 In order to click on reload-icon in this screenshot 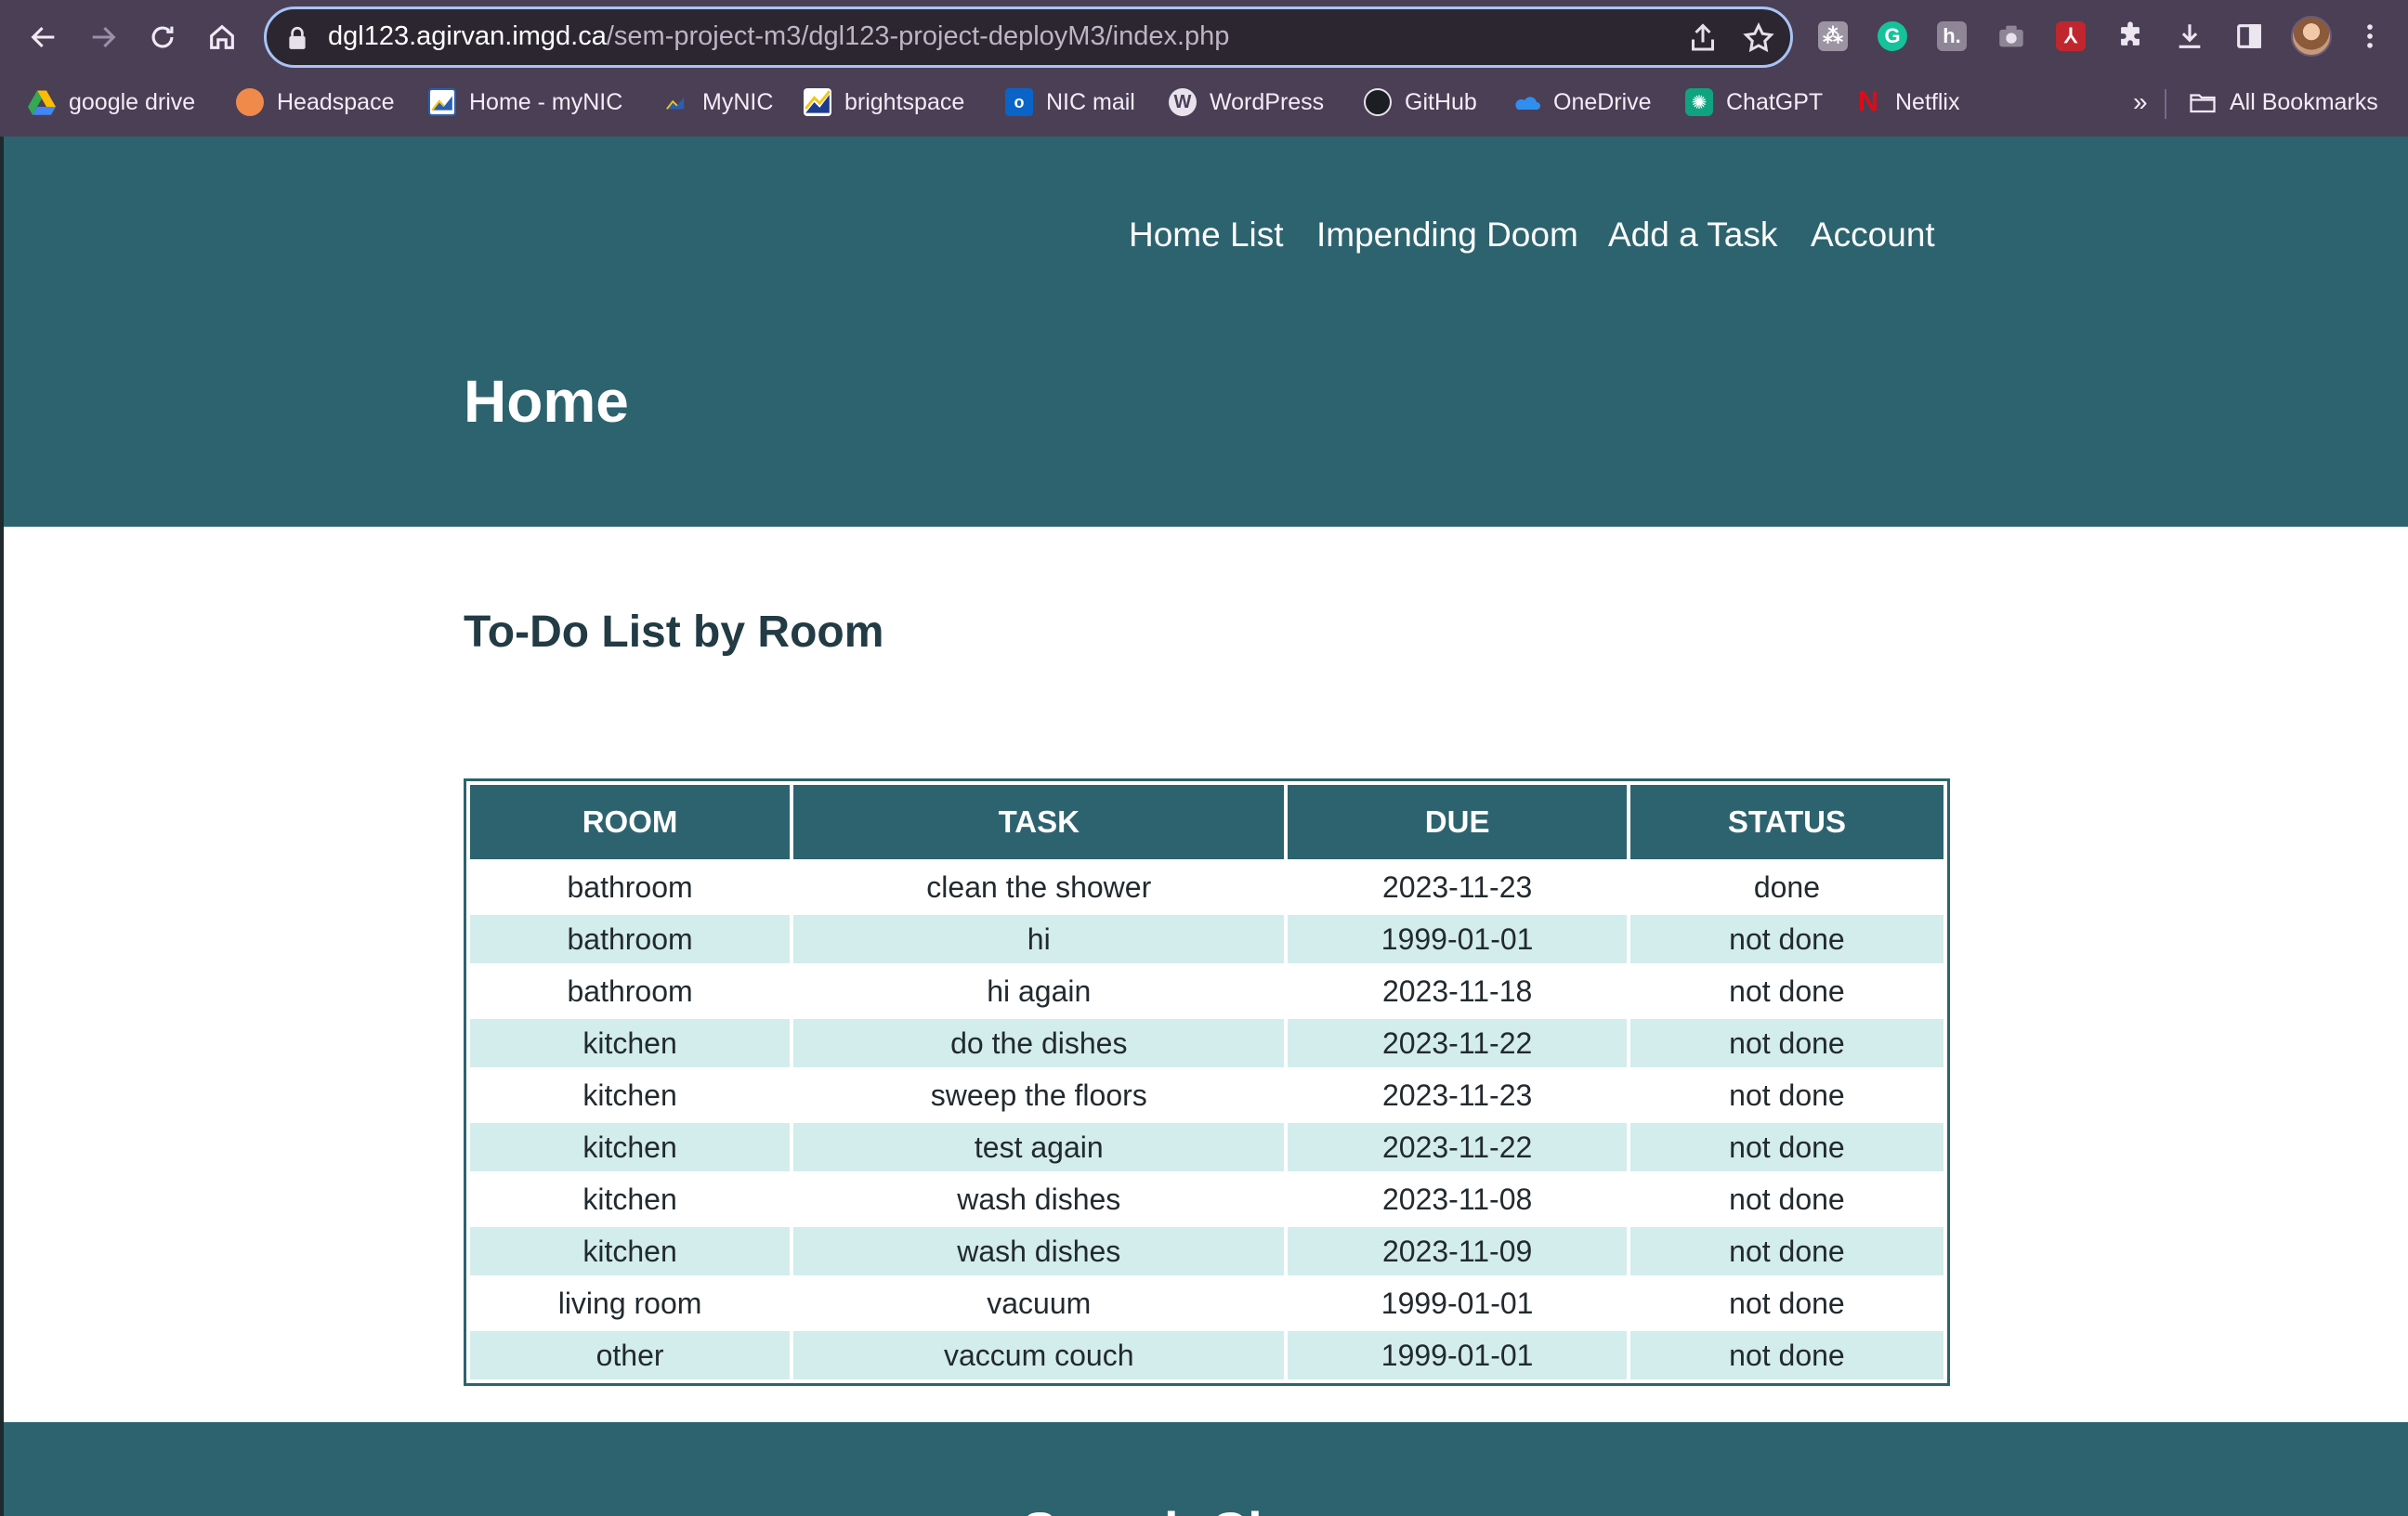, I will do `click(162, 37)`.